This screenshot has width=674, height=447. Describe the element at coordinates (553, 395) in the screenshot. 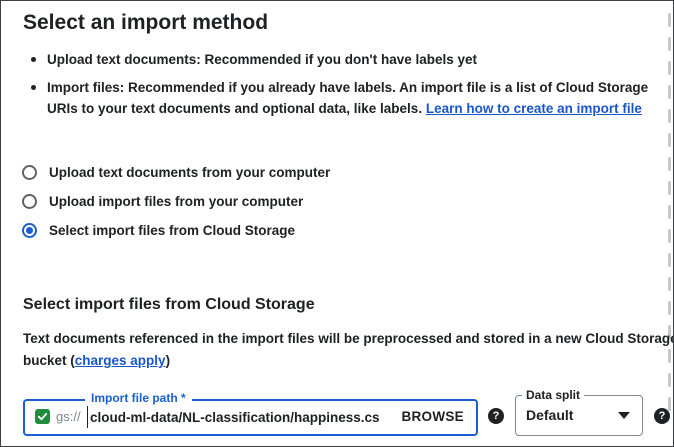

I see `field-label: Data split` at that location.